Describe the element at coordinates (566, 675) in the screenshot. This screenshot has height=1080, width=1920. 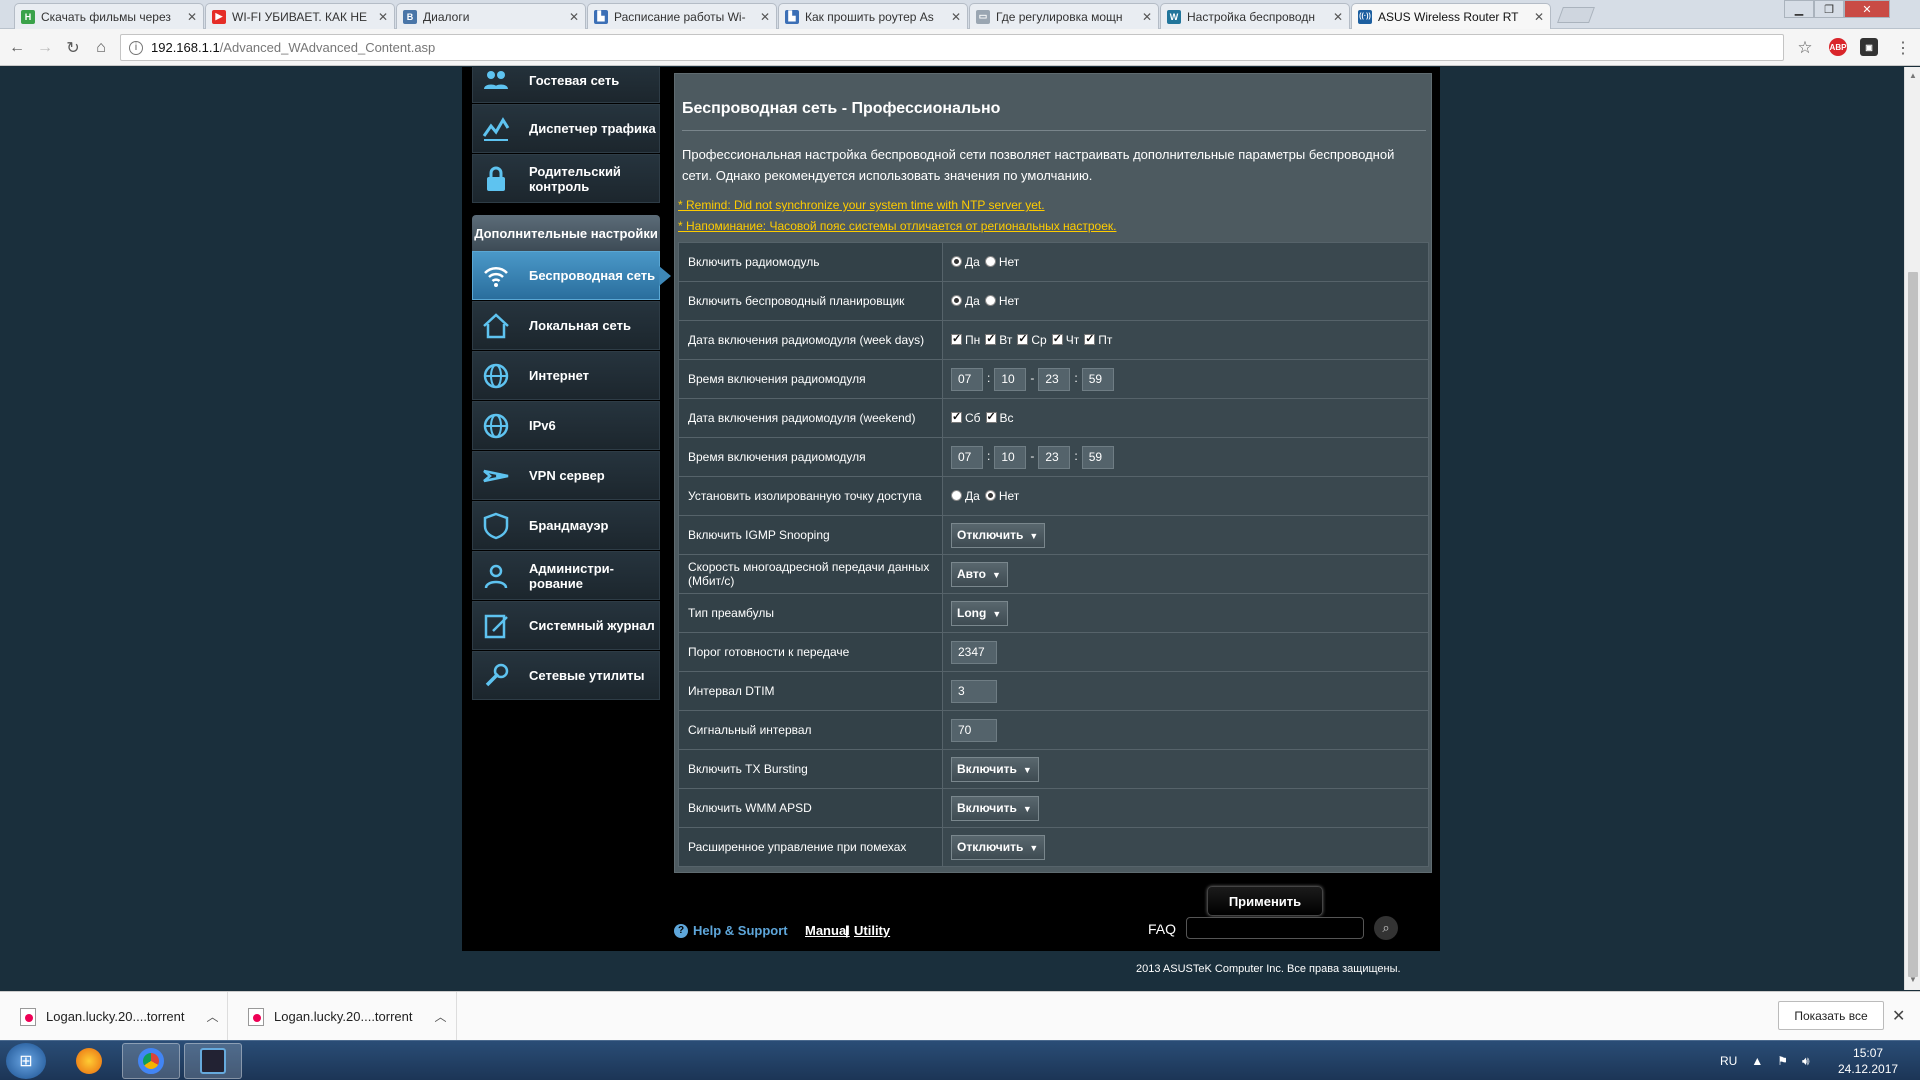
I see `sidebar-item-network-tools: Сетевые утилиты` at that location.